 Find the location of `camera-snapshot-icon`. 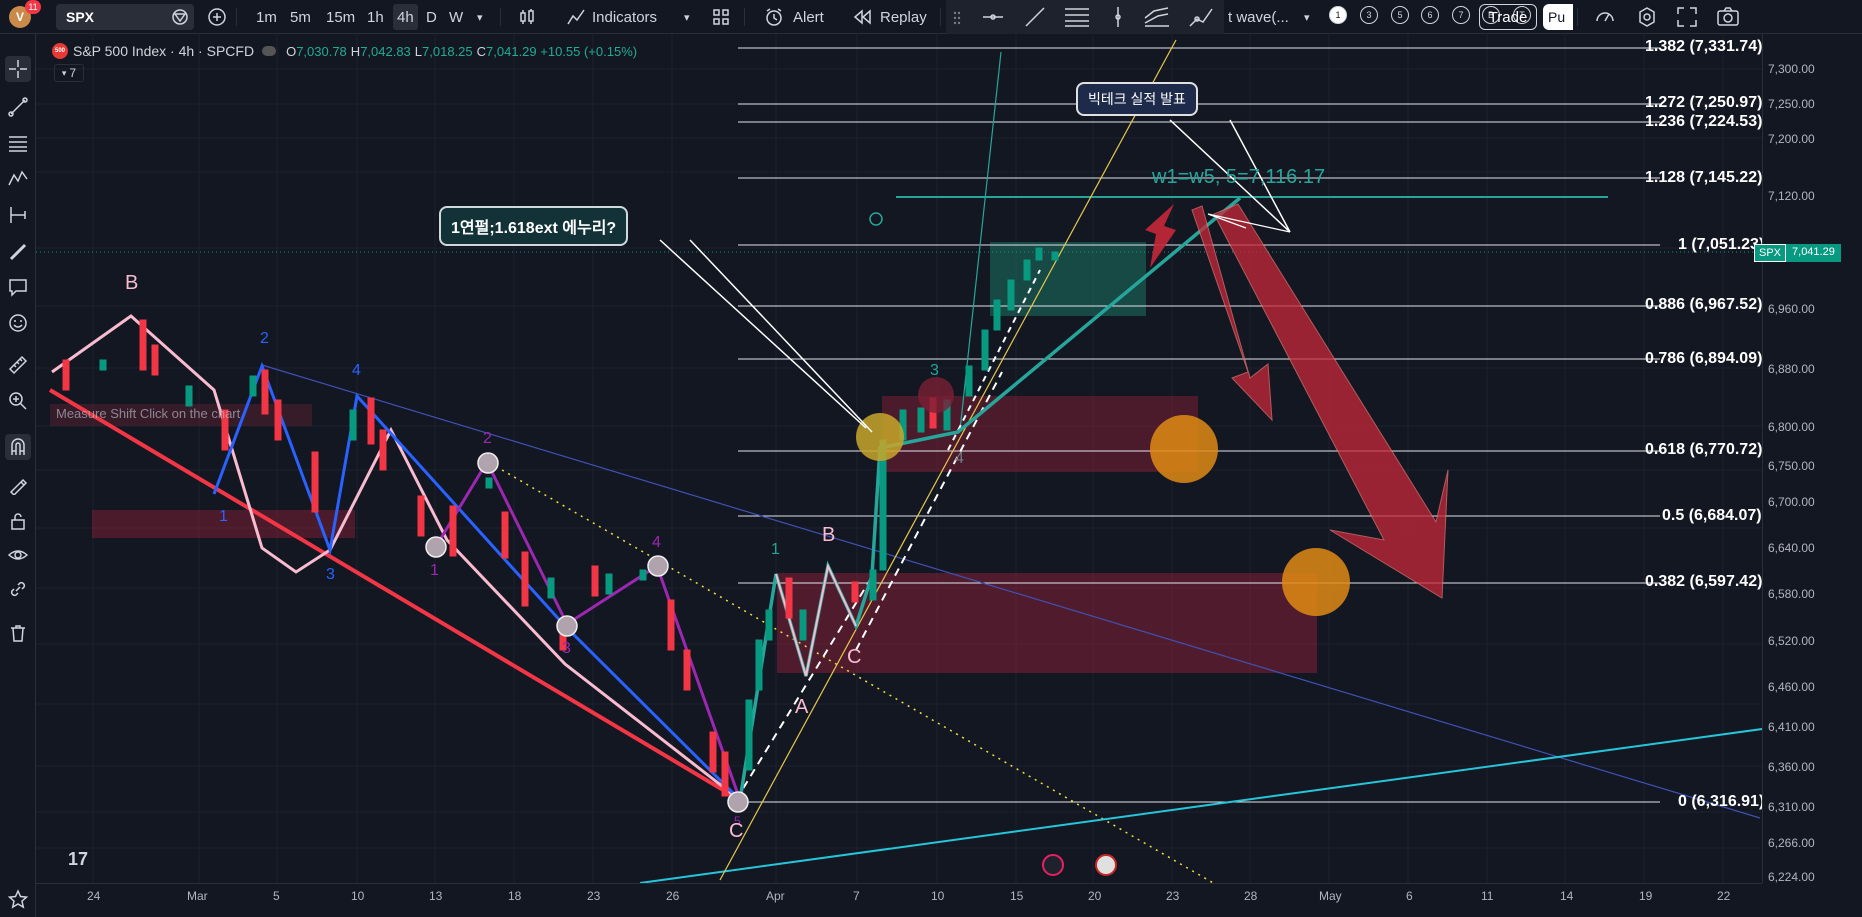

camera-snapshot-icon is located at coordinates (1728, 17).